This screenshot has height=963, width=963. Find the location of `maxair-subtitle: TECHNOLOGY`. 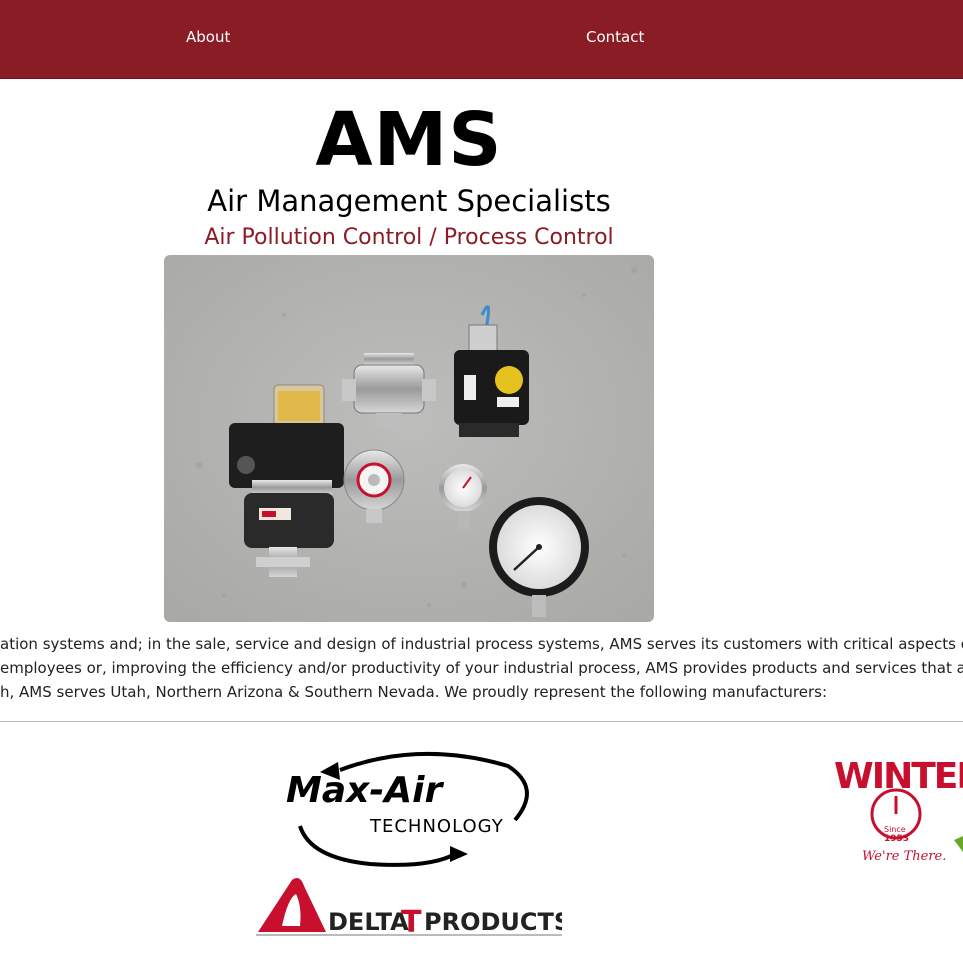

maxair-subtitle: TECHNOLOGY is located at coordinates (436, 826).